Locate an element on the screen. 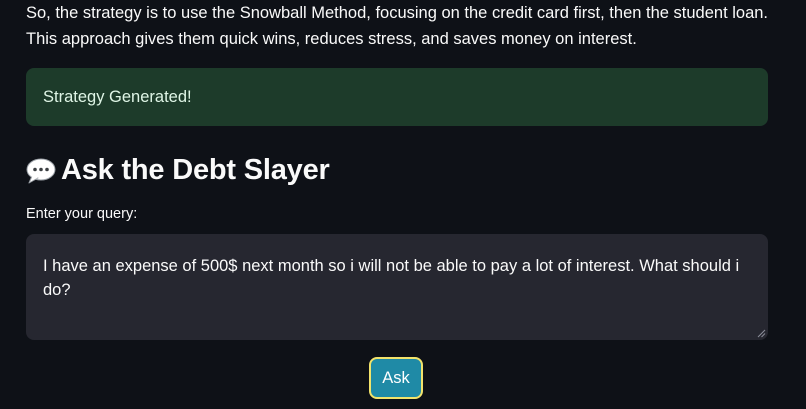  section-heading: Ask the Debt Slayer is located at coordinates (178, 170).